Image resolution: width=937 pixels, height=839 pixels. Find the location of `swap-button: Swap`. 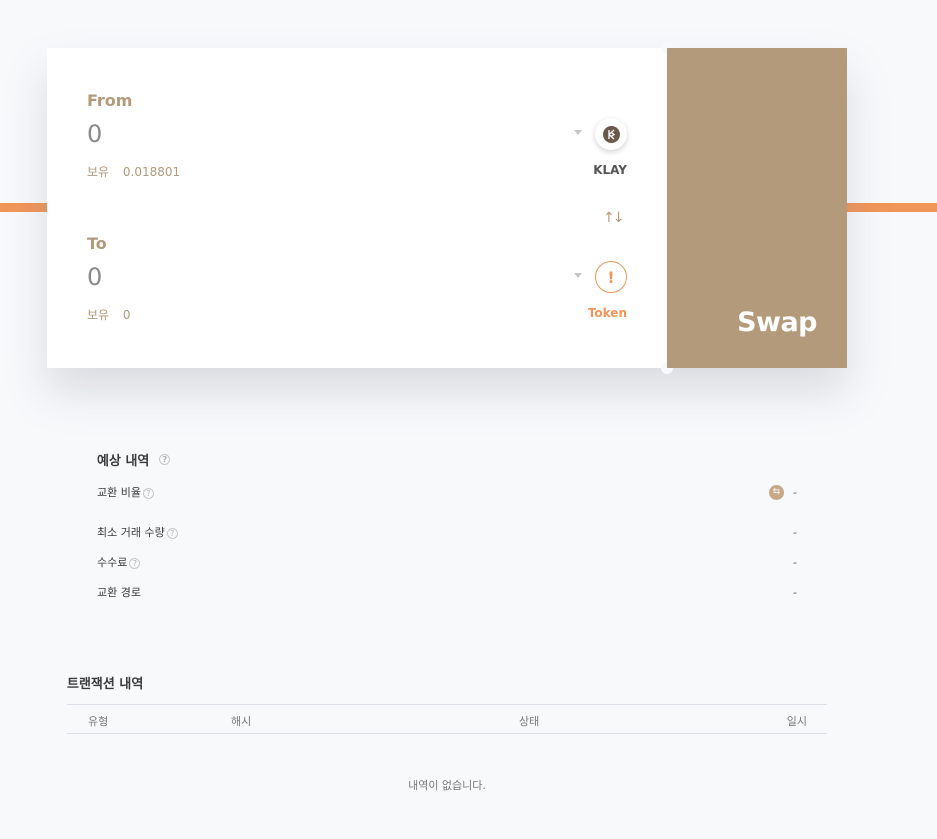

swap-button: Swap is located at coordinates (757, 208).